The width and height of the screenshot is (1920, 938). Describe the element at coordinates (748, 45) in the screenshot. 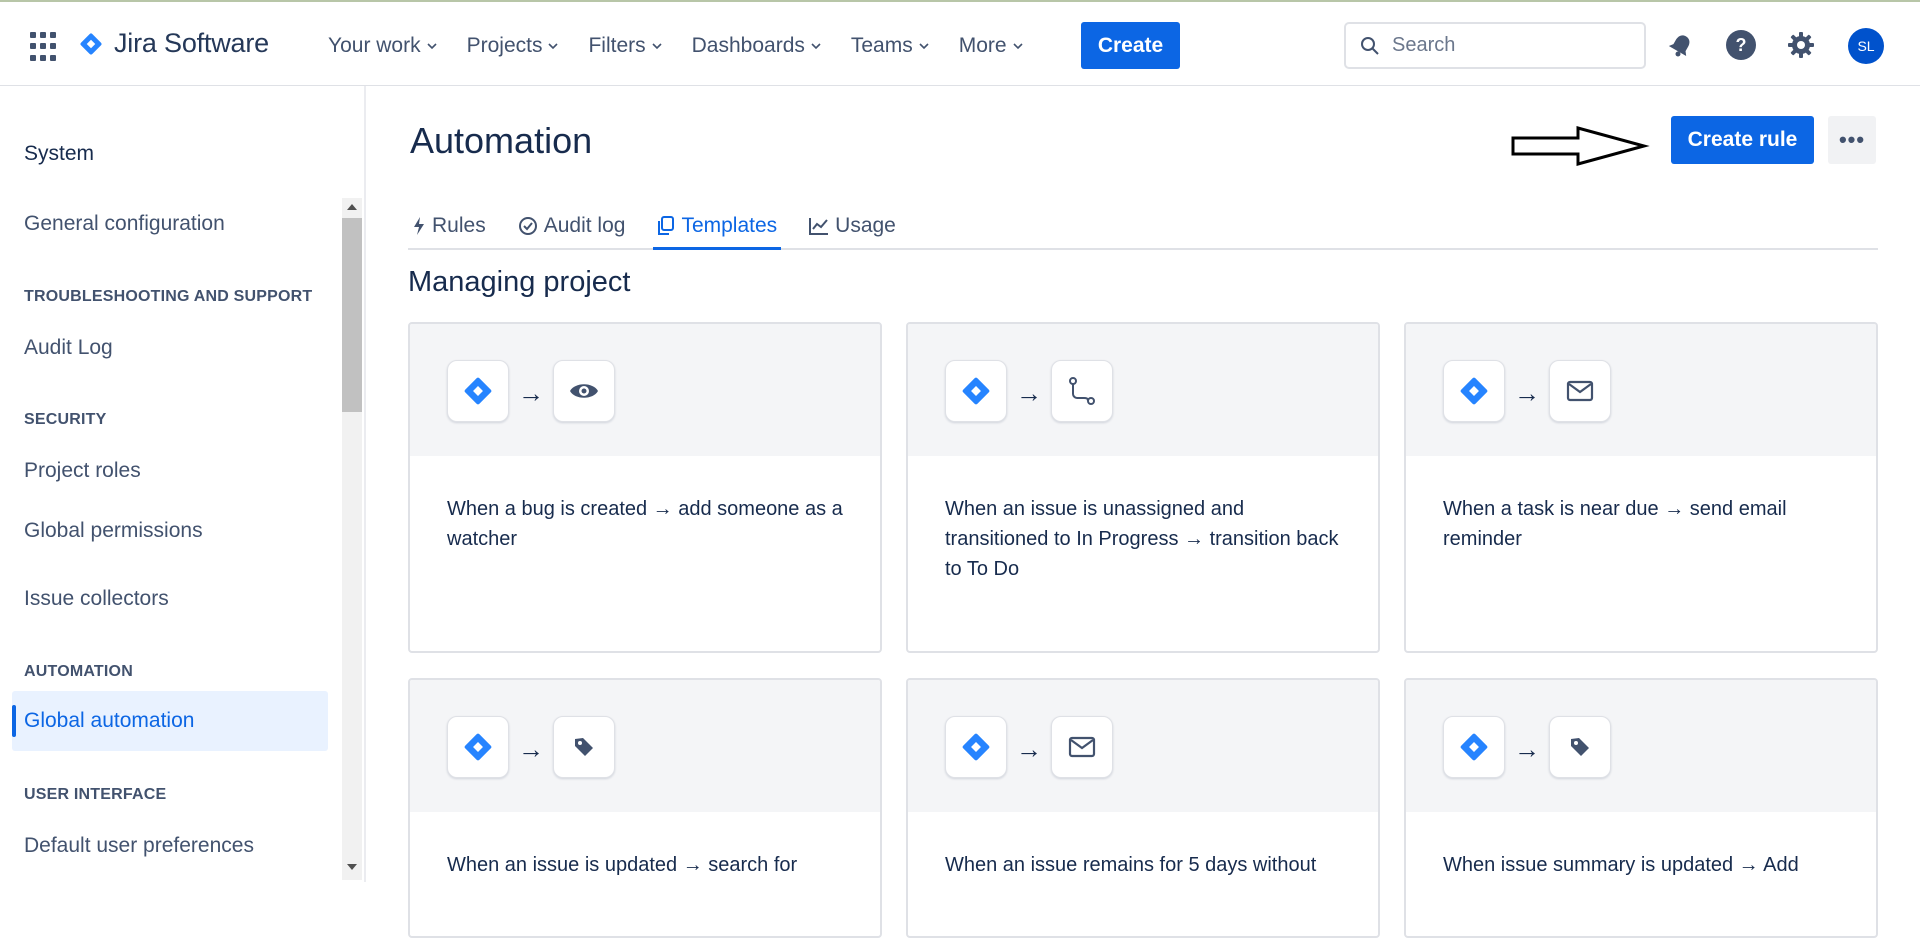

I see `nav-label: Dashboards` at that location.